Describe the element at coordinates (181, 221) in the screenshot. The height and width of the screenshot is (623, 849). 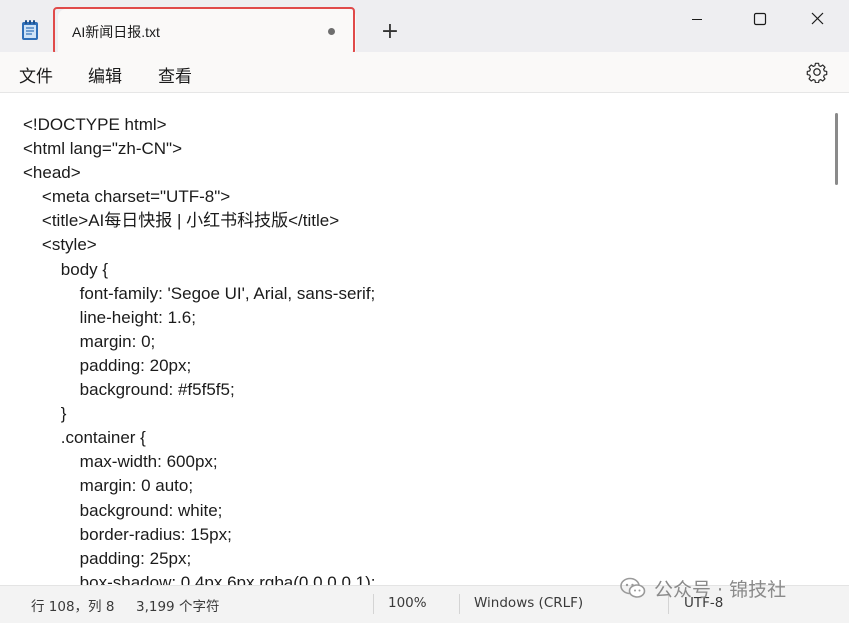
I see `code-line: <title>AI每日快报 | 小红书科技版</title>` at that location.